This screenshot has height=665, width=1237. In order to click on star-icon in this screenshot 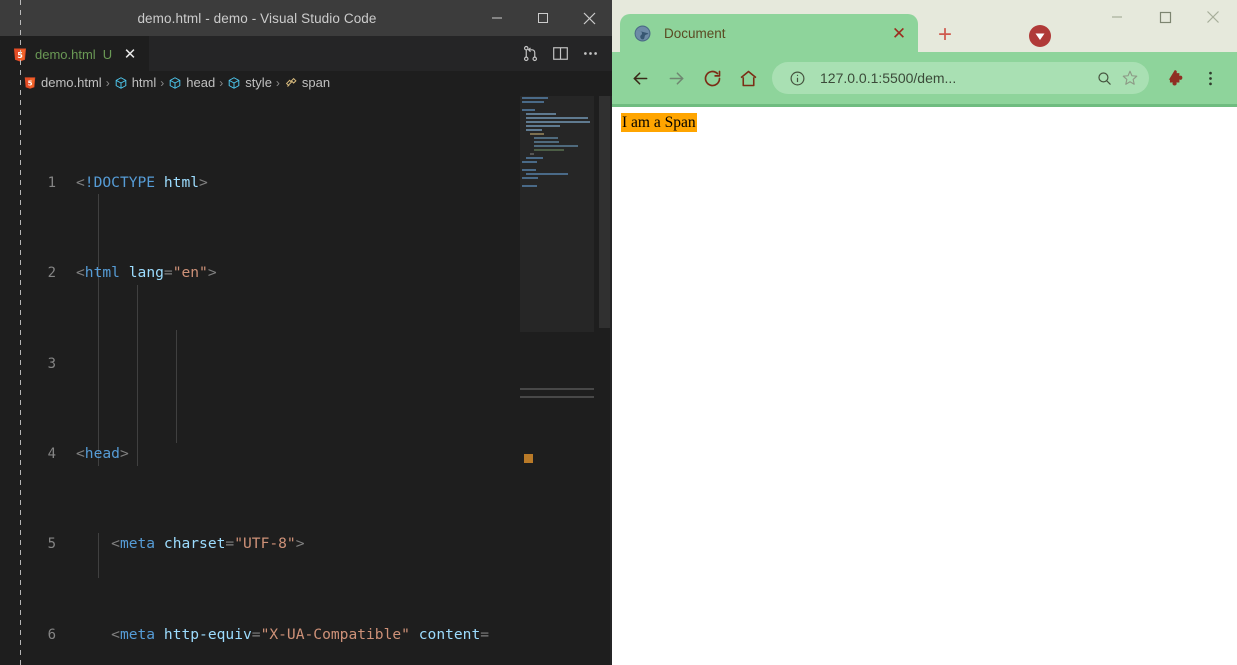, I will do `click(1130, 78)`.